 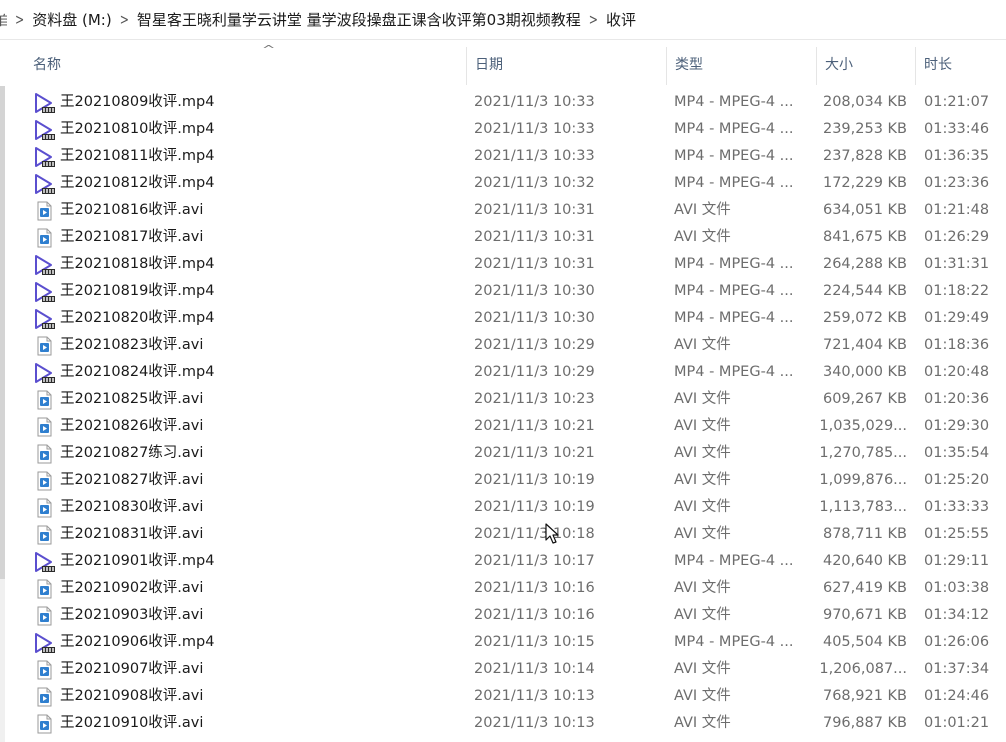 I want to click on breadcrumb-item-course-folder: 智星客王晓利量学云讲堂 量学波段操盘正课含收评第03期视频教程, so click(x=359, y=19).